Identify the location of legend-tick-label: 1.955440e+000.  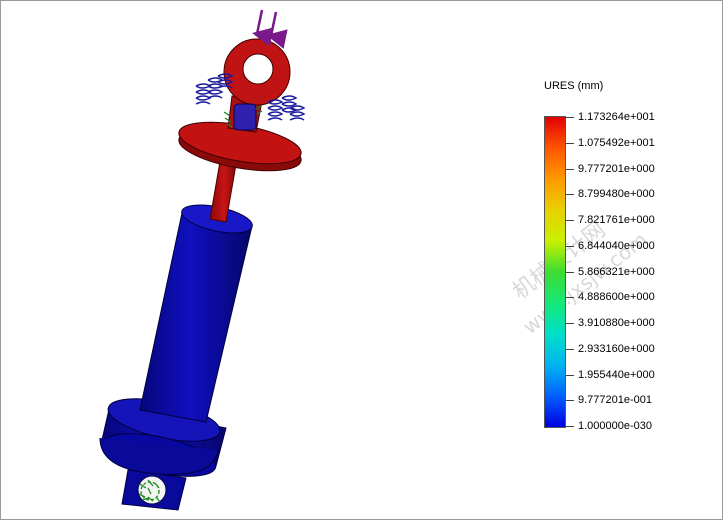
(616, 375).